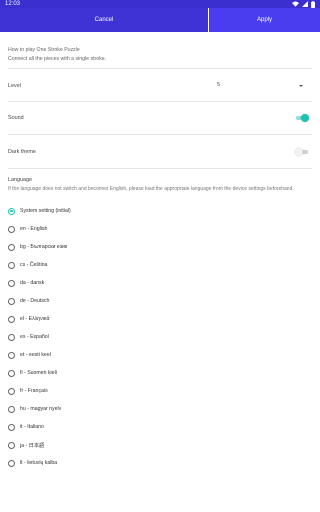 The width and height of the screenshot is (320, 512). Describe the element at coordinates (34, 391) in the screenshot. I see `language-option-label: fr - Français` at that location.